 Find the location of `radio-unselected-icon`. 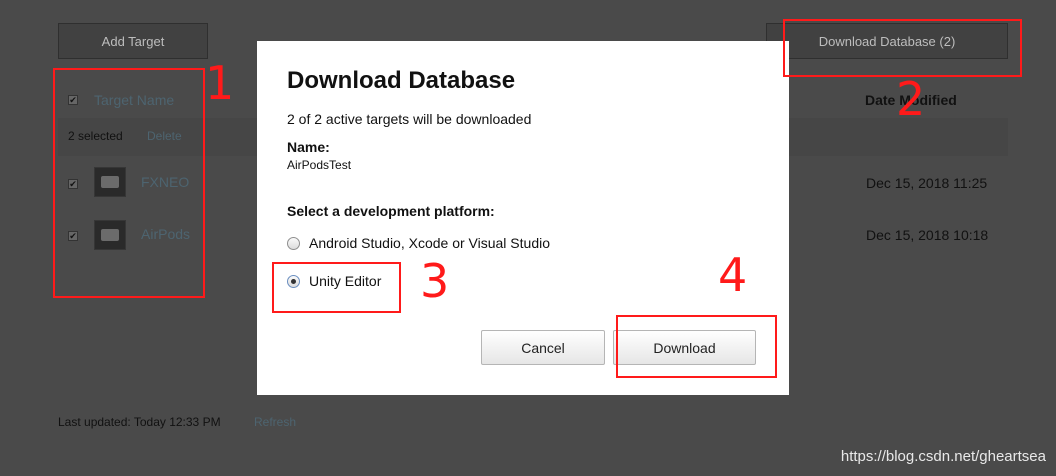

radio-unselected-icon is located at coordinates (293, 243).